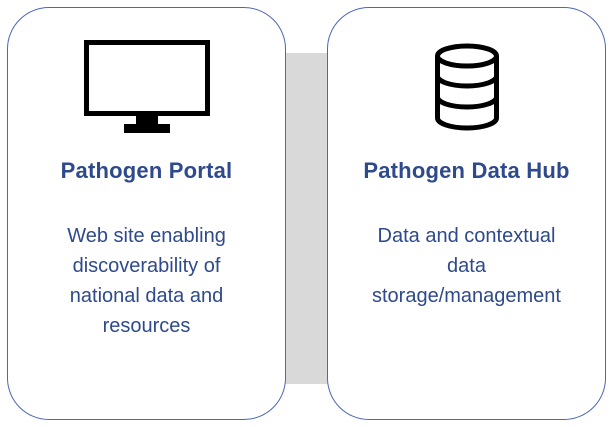 The image size is (615, 427). What do you see at coordinates (308, 218) in the screenshot?
I see `card-connector` at bounding box center [308, 218].